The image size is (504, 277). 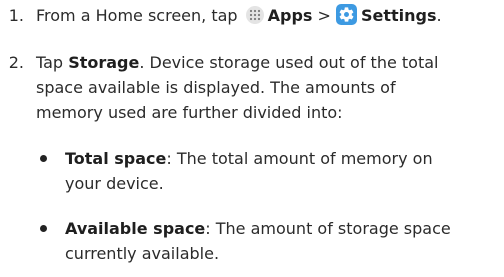 What do you see at coordinates (290, 15) in the screenshot?
I see `apps-label: Apps` at bounding box center [290, 15].